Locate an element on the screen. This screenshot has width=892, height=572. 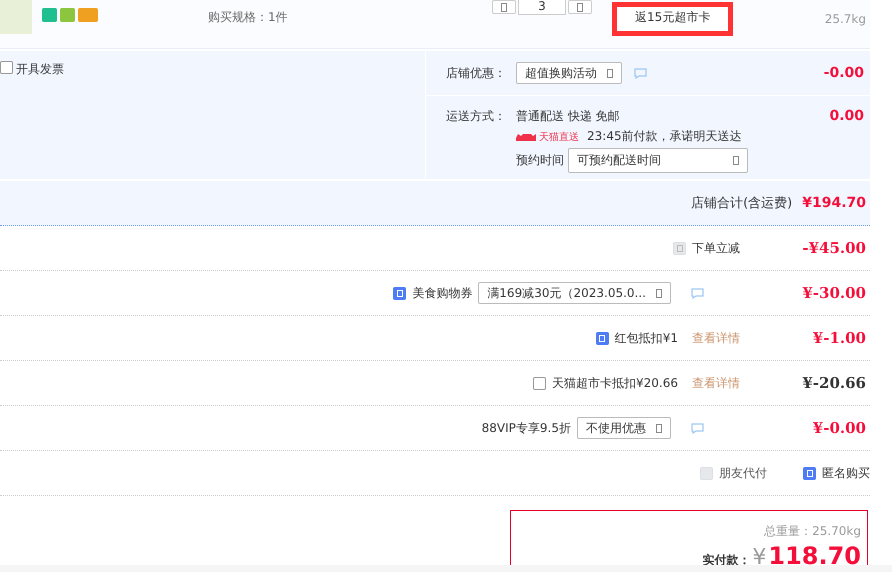
badge-icon is located at coordinates (67, 15).